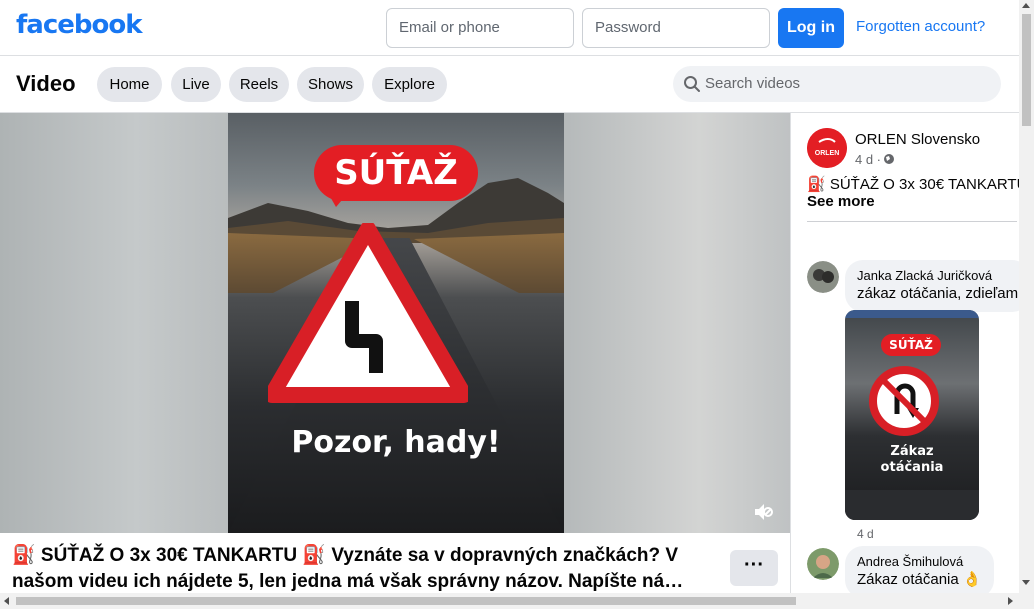 The height and width of the screenshot is (609, 1034). What do you see at coordinates (396, 442) in the screenshot?
I see `video-caption: Pozor, hady!` at bounding box center [396, 442].